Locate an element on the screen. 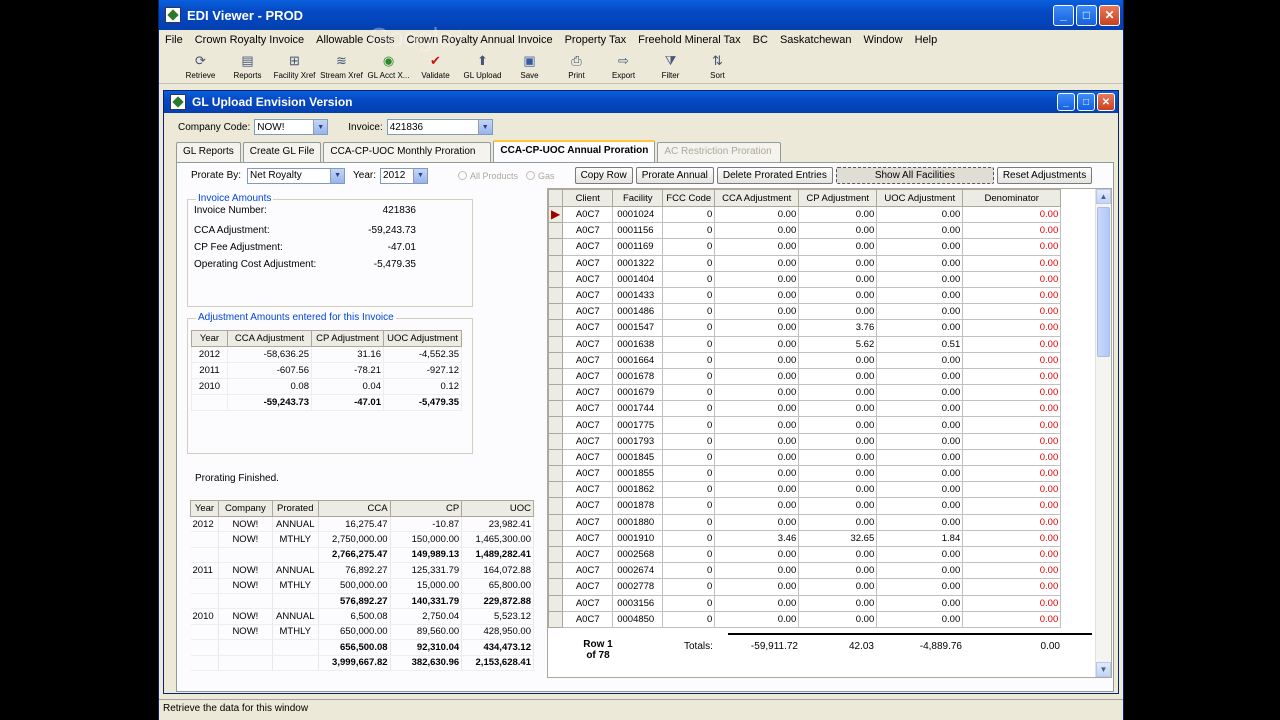 This screenshot has height=720, width=1280. grid-row: A0C7 0001678 0 0.00 0.00 0.00 0.00 is located at coordinates (805, 376).